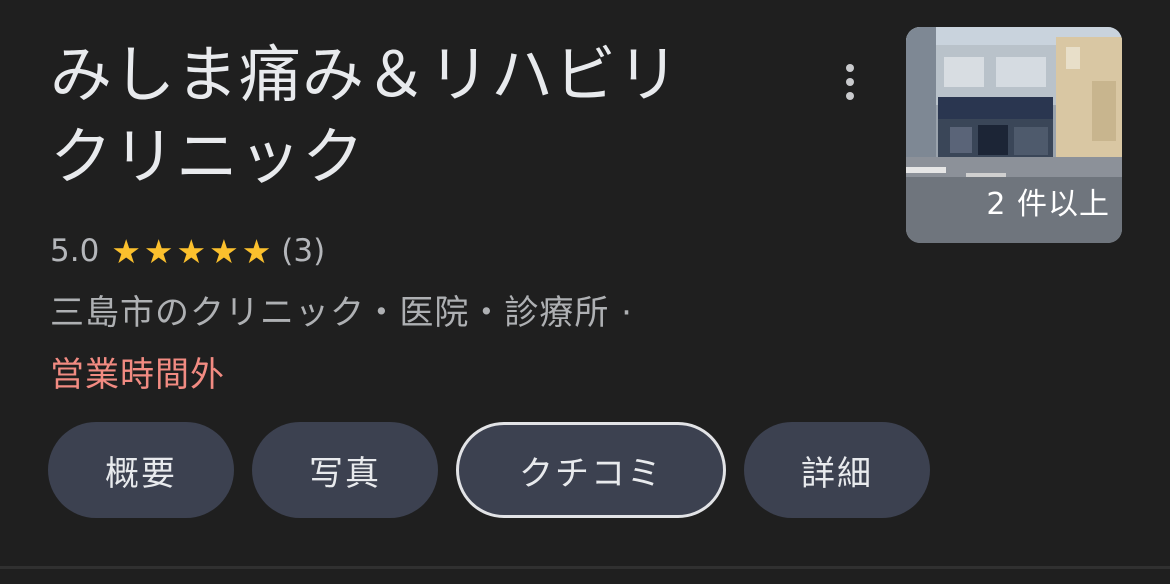 The height and width of the screenshot is (584, 1170). I want to click on rating-value: 5.0, so click(75, 251).